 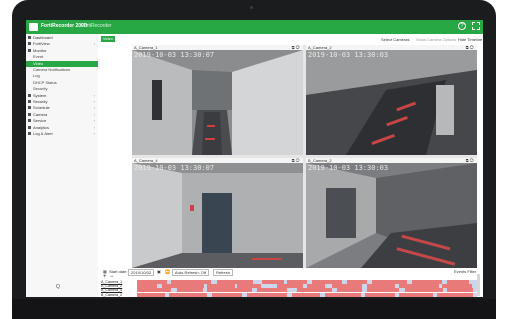 I want to click on camera-tile: A_Camera_4 ⧉ ⟳ 2019-10-03 13:30:07, so click(x=217, y=213).